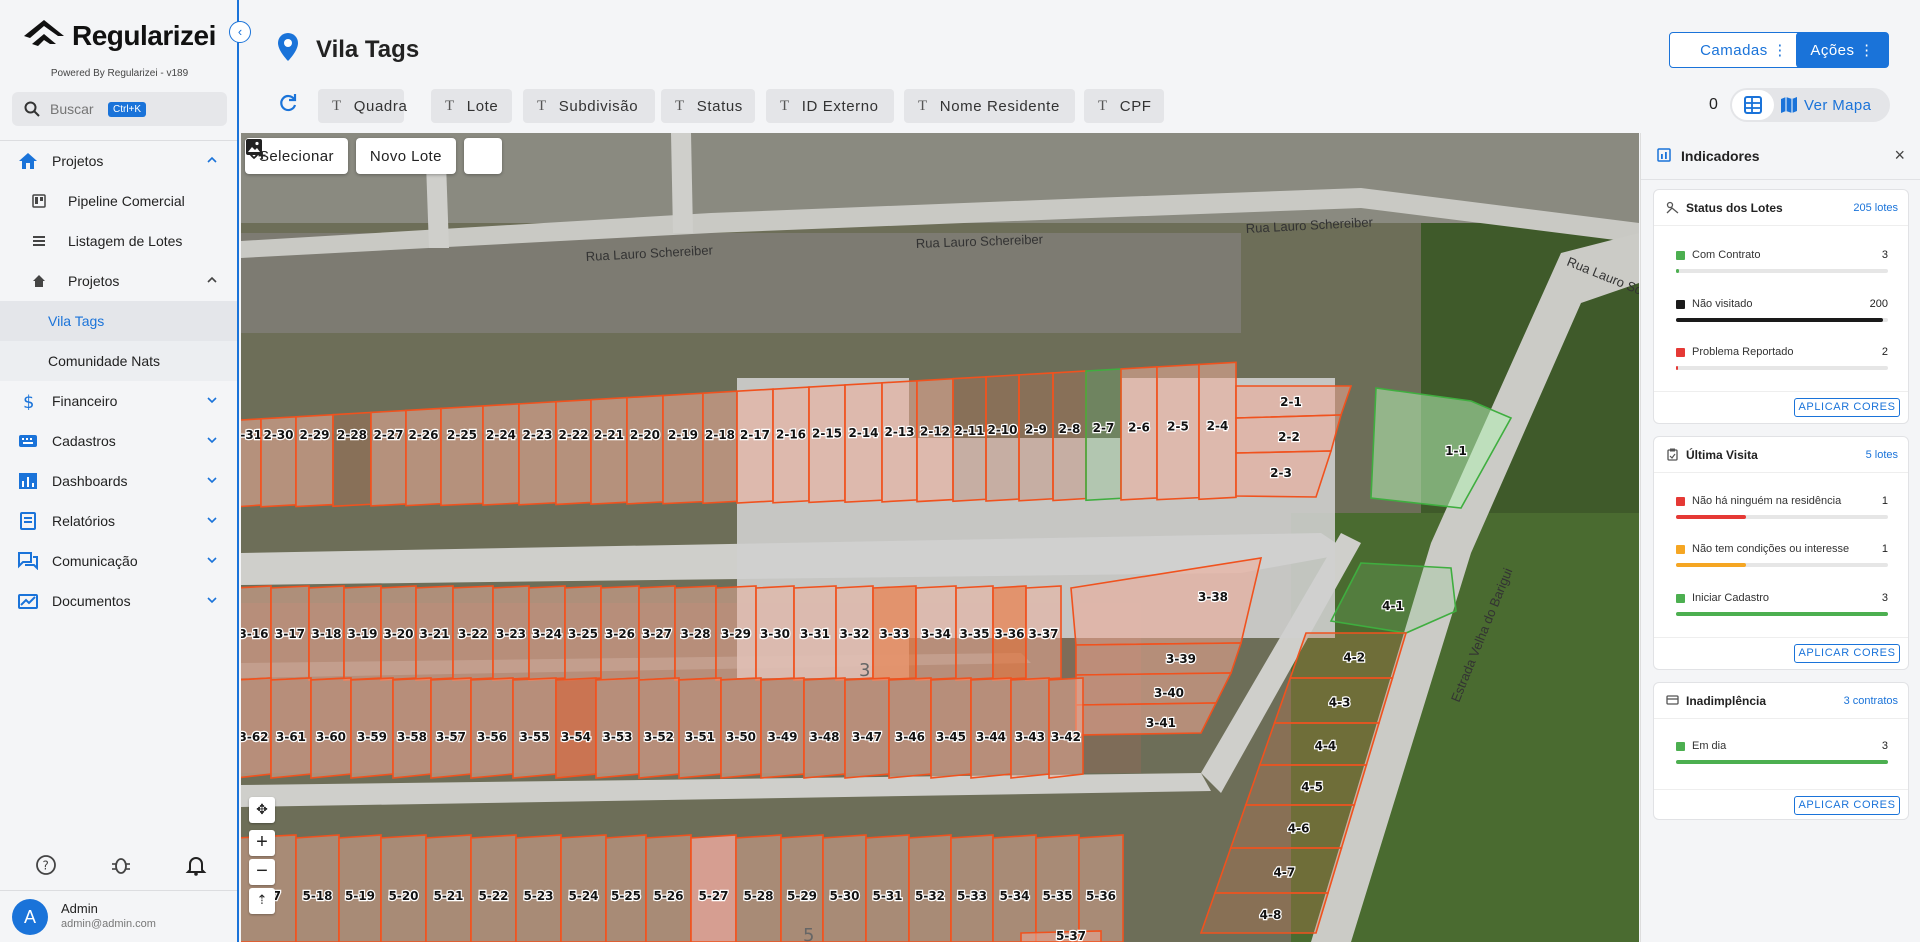 This screenshot has width=1920, height=942. What do you see at coordinates (84, 441) in the screenshot?
I see `nav-label: Cadastros` at bounding box center [84, 441].